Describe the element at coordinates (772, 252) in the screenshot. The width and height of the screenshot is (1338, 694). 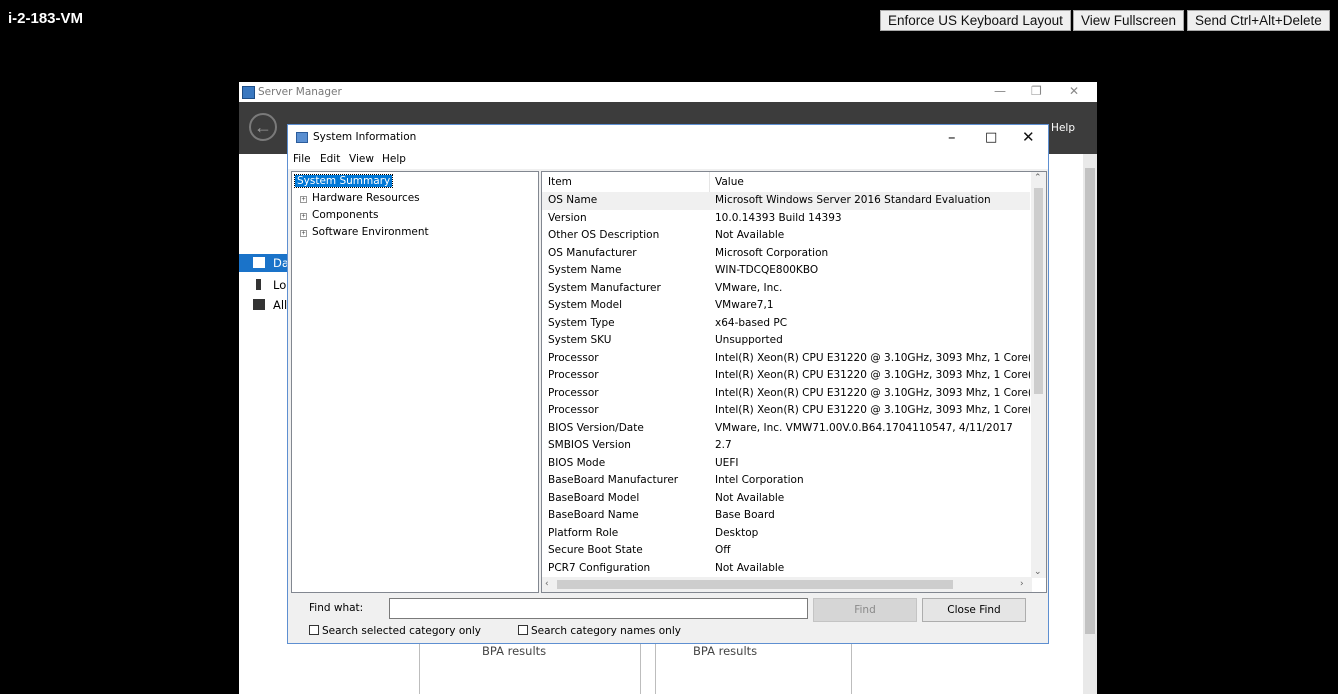
I see `row-value: Microsoft Corporation` at that location.